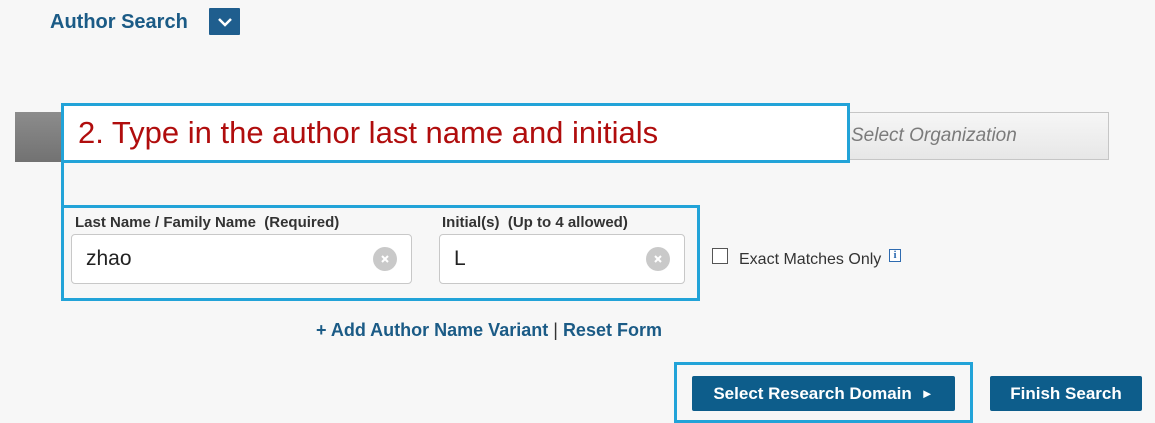 The height and width of the screenshot is (423, 1155). What do you see at coordinates (720, 256) in the screenshot?
I see `exact-matches-checkbox` at bounding box center [720, 256].